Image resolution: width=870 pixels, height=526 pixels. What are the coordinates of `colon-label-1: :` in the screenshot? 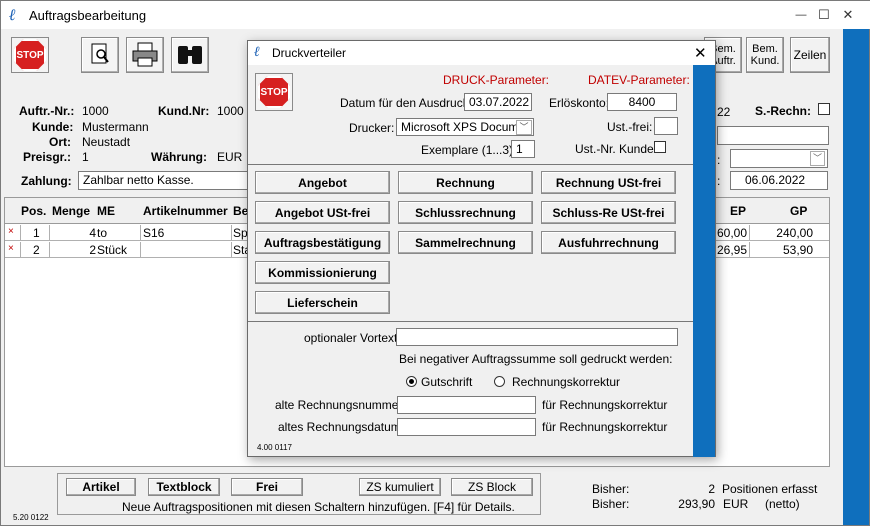 It's located at (719, 160).